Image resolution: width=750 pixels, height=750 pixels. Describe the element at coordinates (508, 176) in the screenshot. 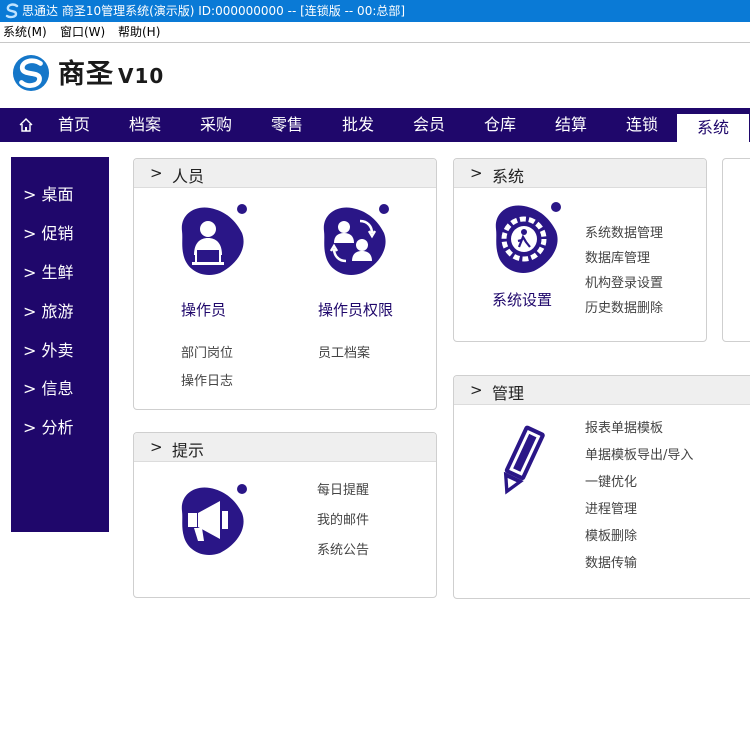

I see `system-panel-title: 系统` at that location.